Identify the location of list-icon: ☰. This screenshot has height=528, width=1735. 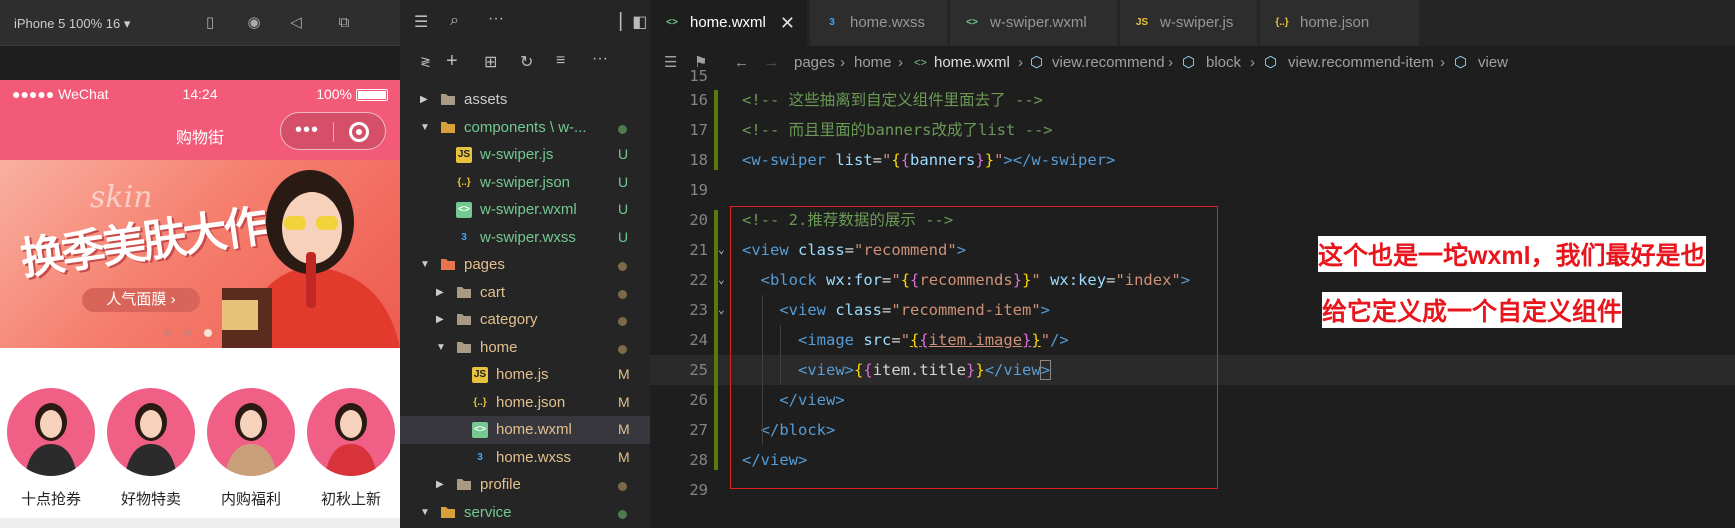
(421, 22).